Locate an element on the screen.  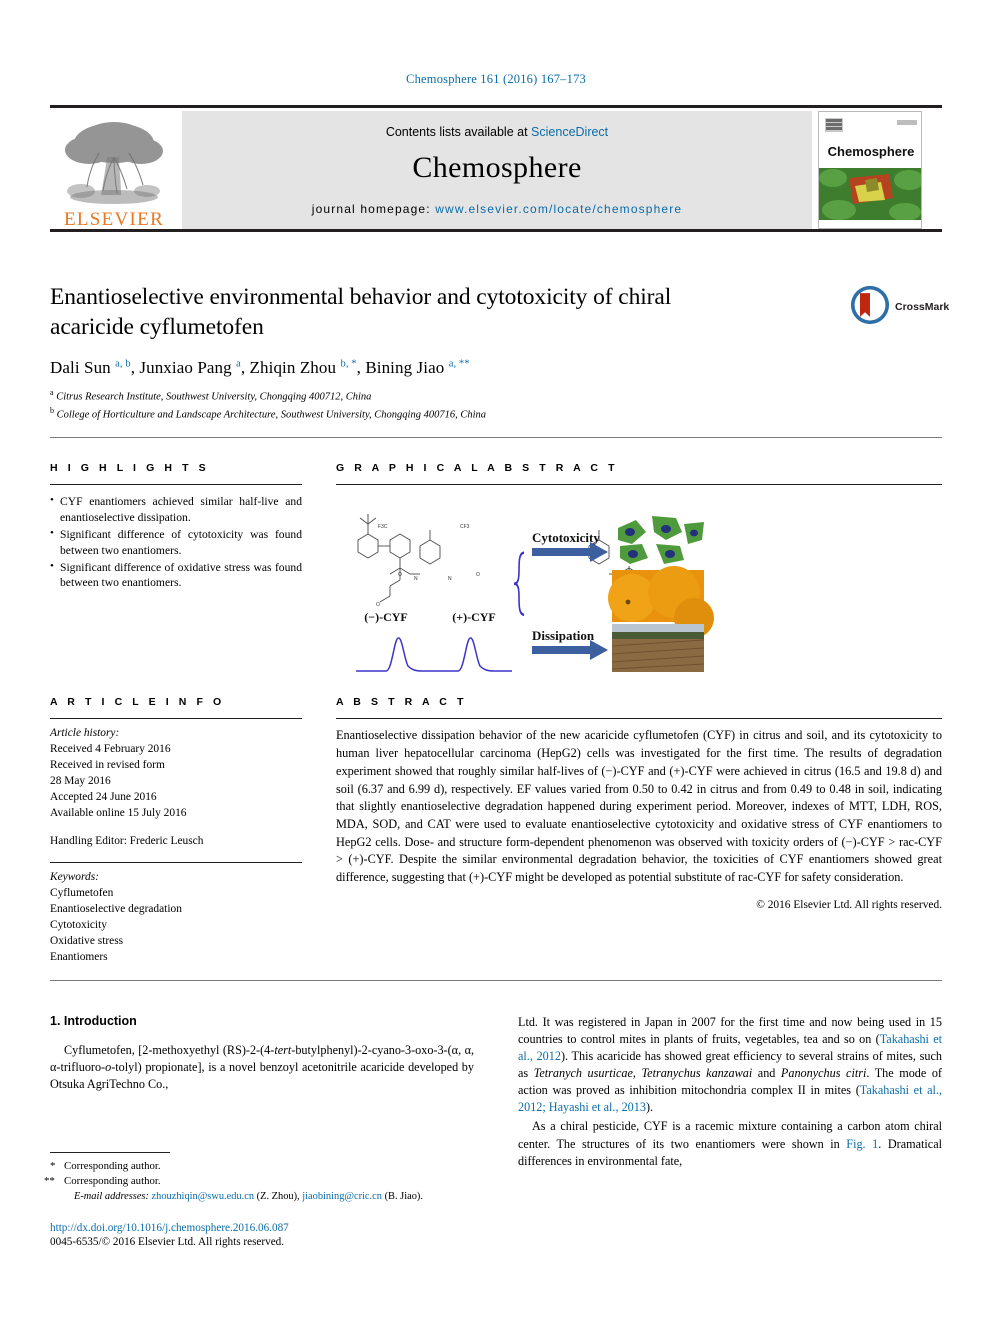
journal-homepage-url: www.elsevier.com/locate/chemosphere is located at coordinates (558, 209).